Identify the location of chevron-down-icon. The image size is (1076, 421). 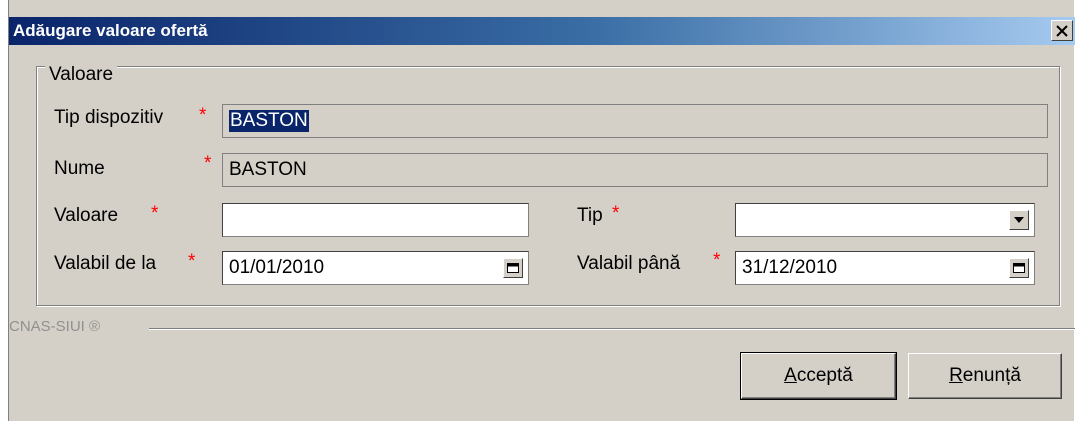
(1019, 220).